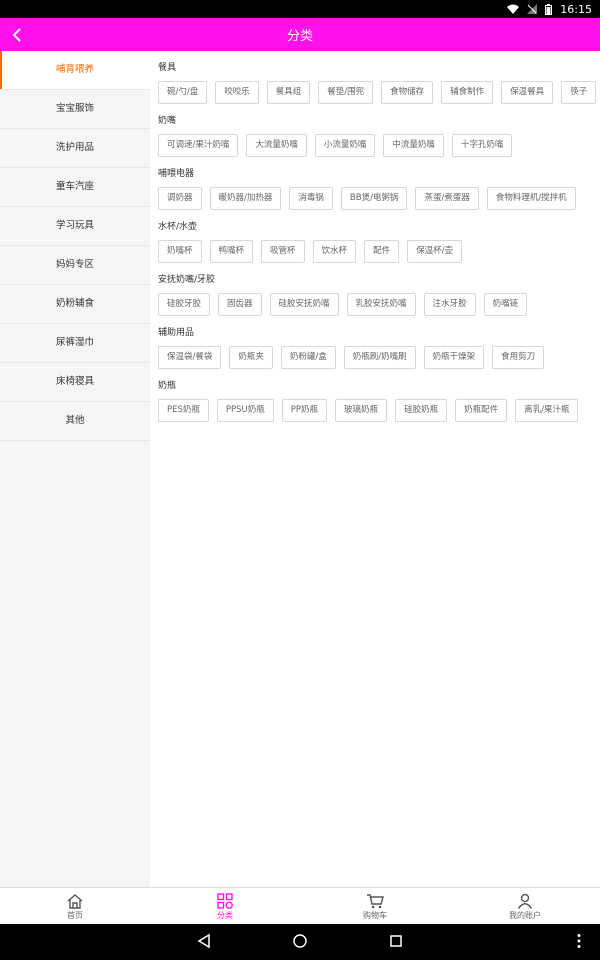  I want to click on tag-item: 食物料理机/搅拌机, so click(531, 198).